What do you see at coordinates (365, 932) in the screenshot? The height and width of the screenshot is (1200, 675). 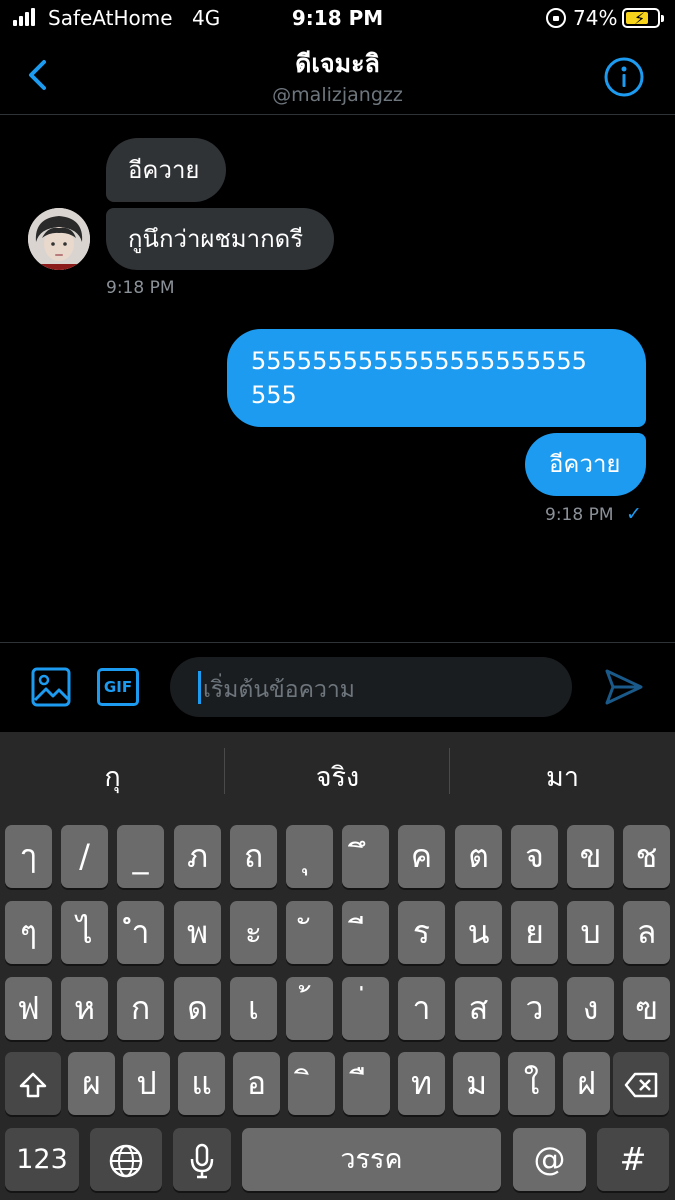 I see `keyboard-key: ี` at bounding box center [365, 932].